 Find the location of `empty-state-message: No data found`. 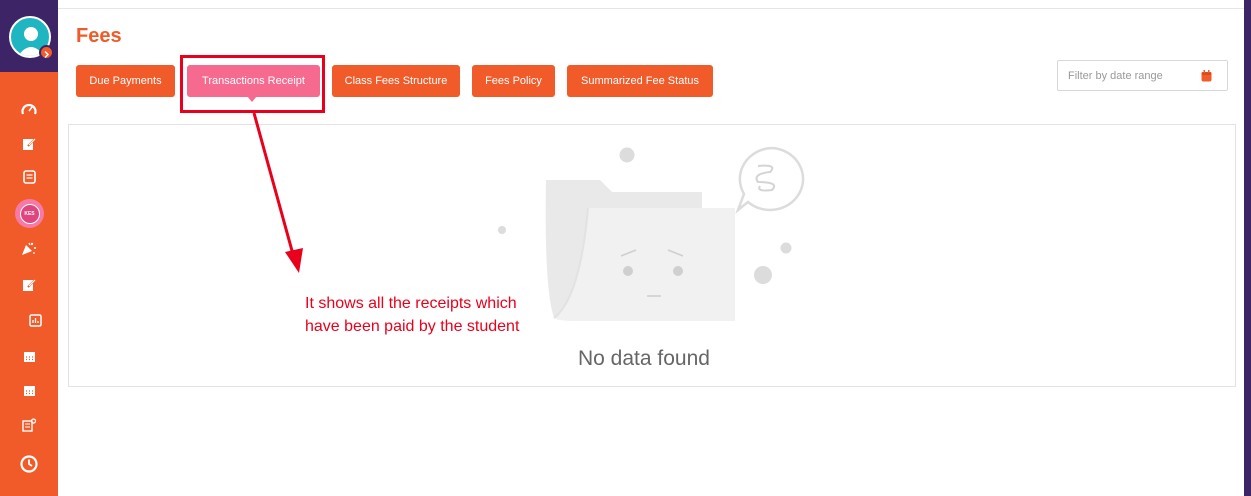

empty-state-message: No data found is located at coordinates (644, 358).